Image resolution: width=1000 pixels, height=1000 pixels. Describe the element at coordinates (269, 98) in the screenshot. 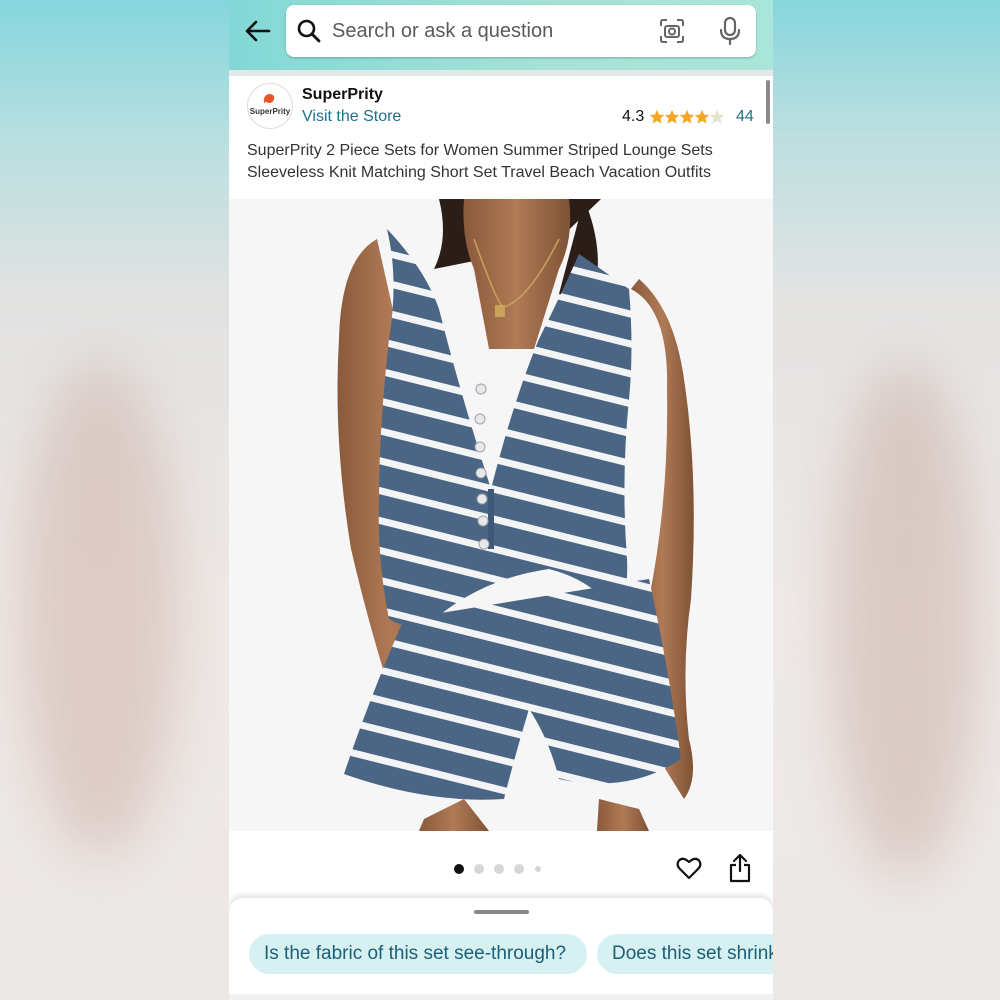

I see `brand-mark-icon` at that location.